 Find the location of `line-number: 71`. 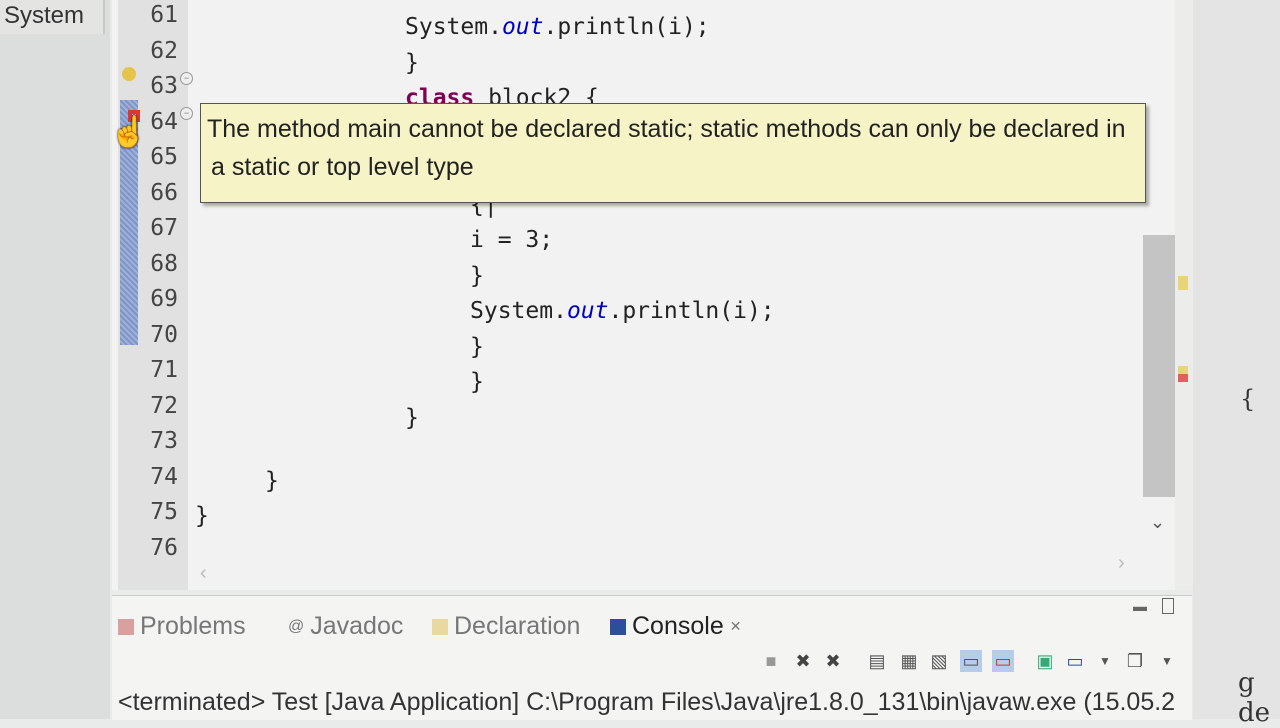

line-number: 71 is located at coordinates (164, 370).